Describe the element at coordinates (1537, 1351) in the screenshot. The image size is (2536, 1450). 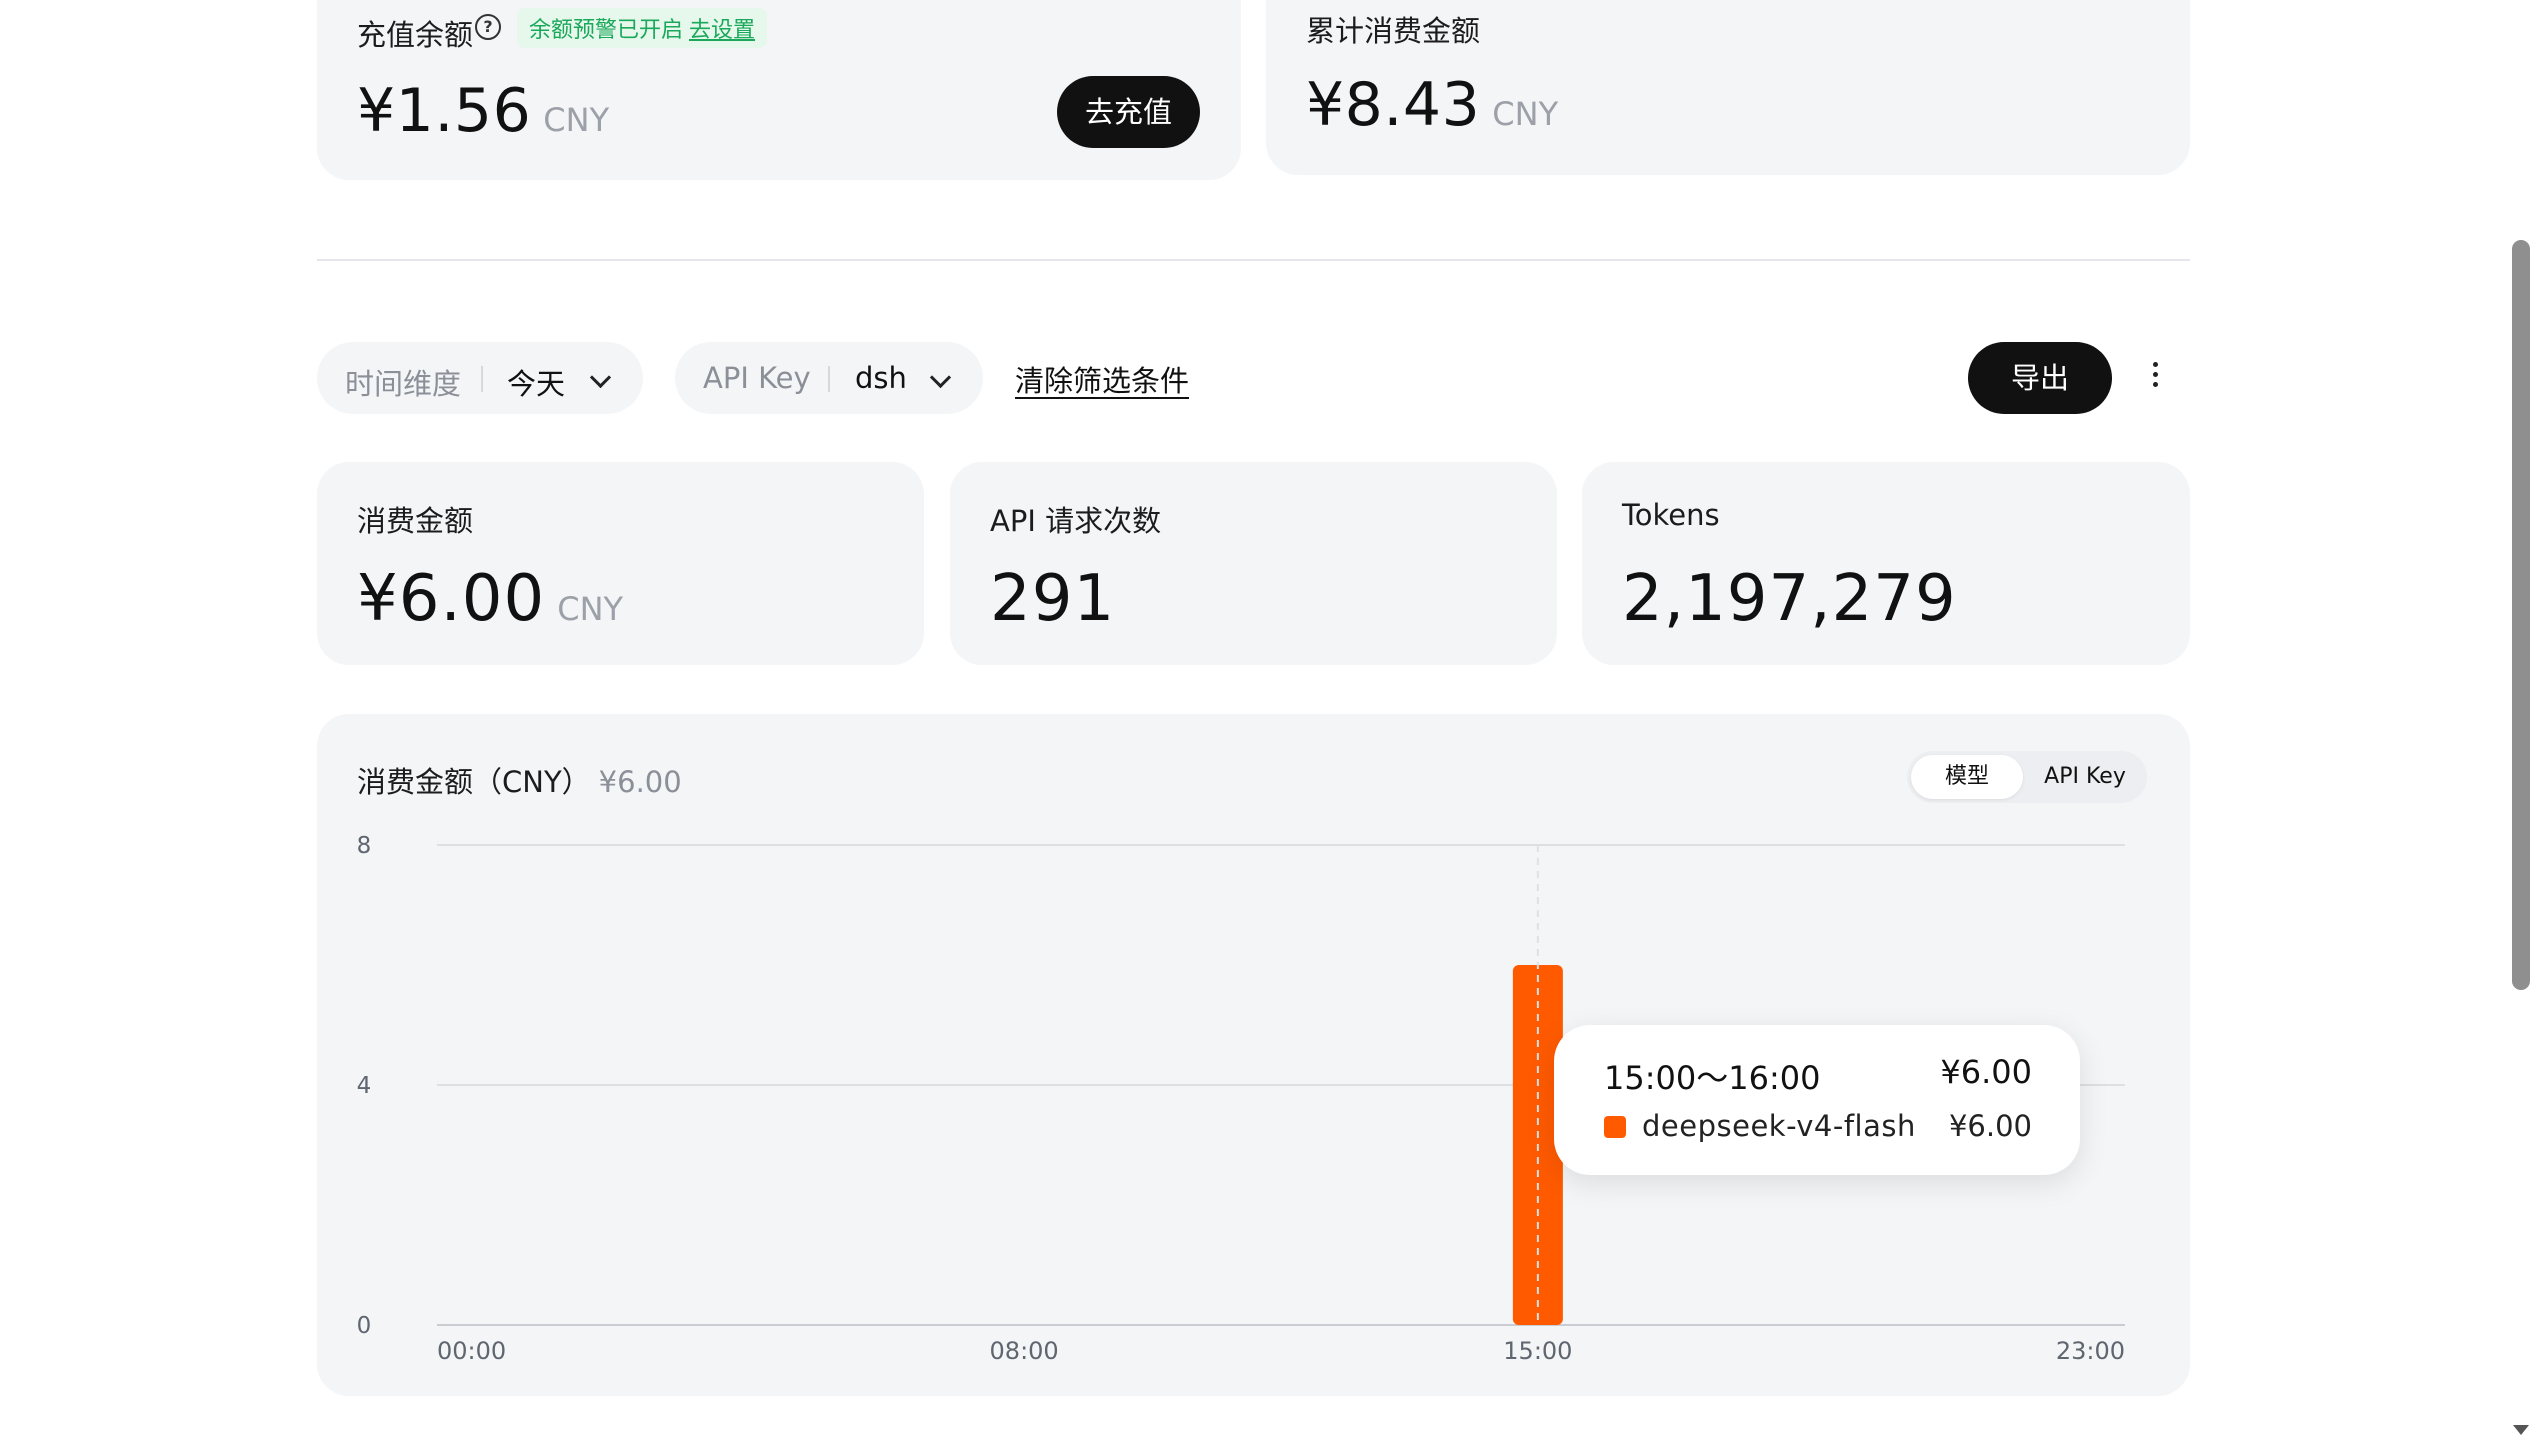
I see `x-tick-label: 15:00` at that location.